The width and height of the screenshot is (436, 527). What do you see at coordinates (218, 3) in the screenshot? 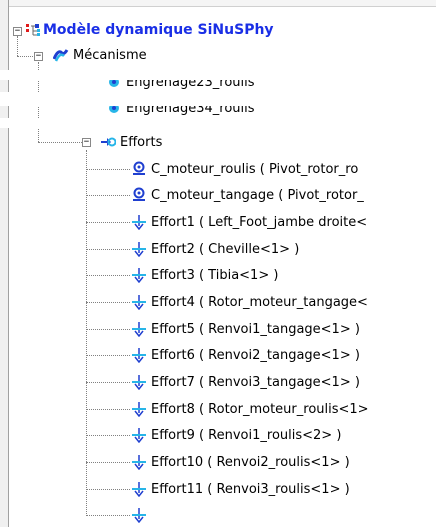
I see `top-strip` at bounding box center [218, 3].